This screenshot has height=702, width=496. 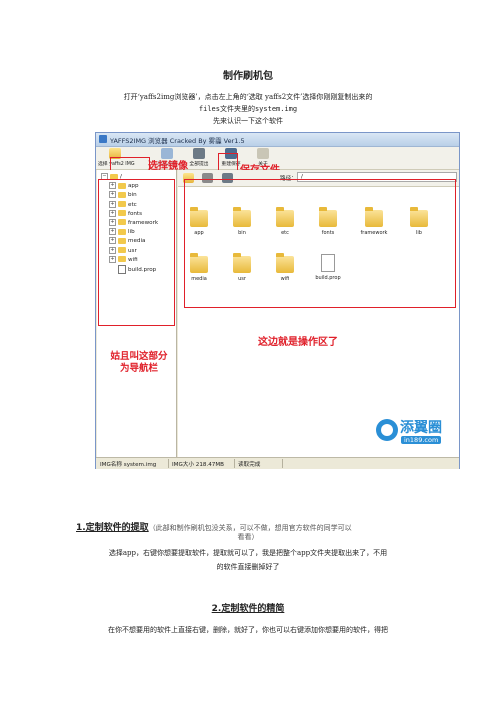 What do you see at coordinates (248, 609) in the screenshot?
I see `section-2-title: 2.定制软件的精简` at bounding box center [248, 609].